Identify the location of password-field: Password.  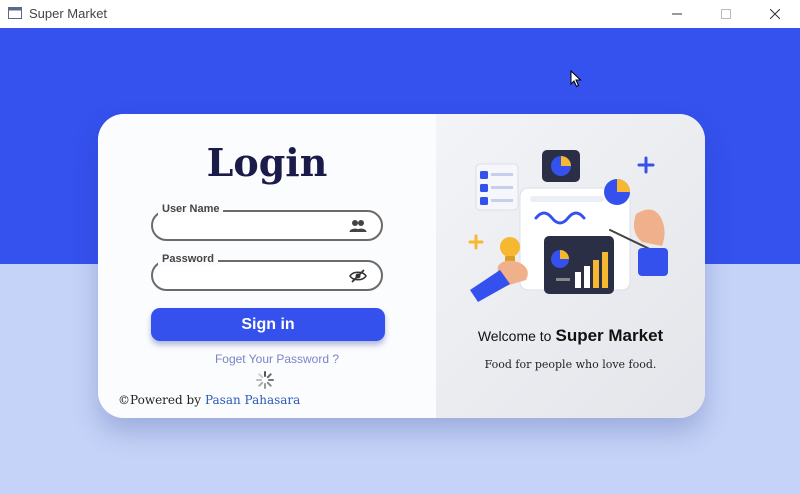
(267, 271).